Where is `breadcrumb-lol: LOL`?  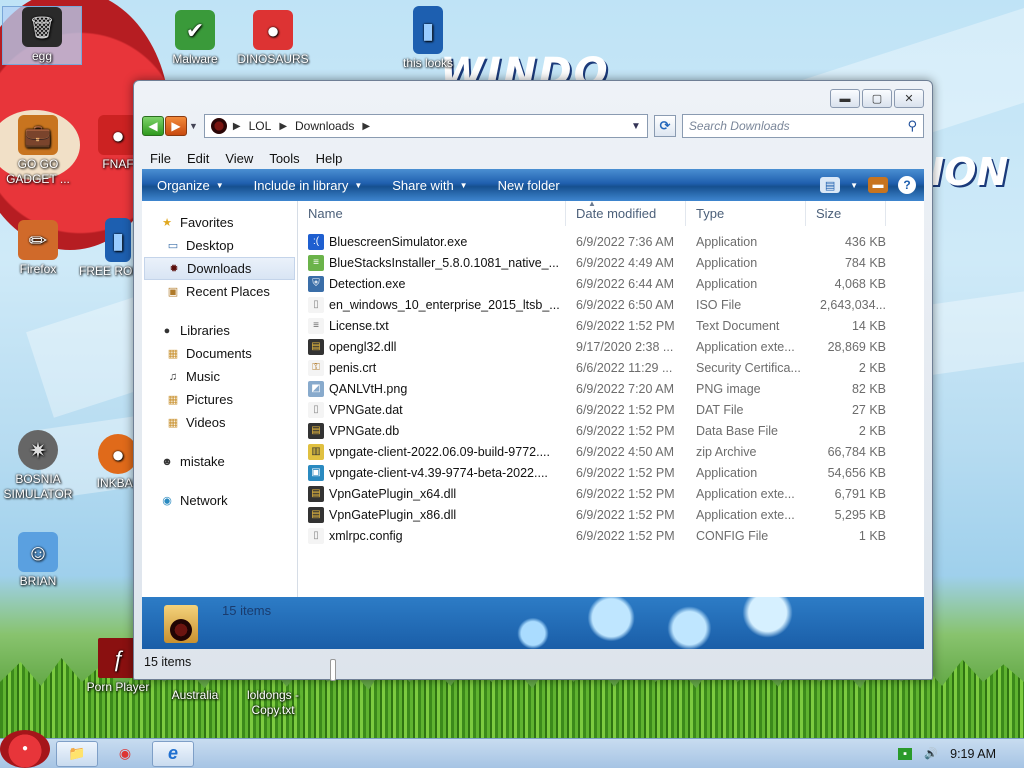
breadcrumb-lol: LOL is located at coordinates (260, 126).